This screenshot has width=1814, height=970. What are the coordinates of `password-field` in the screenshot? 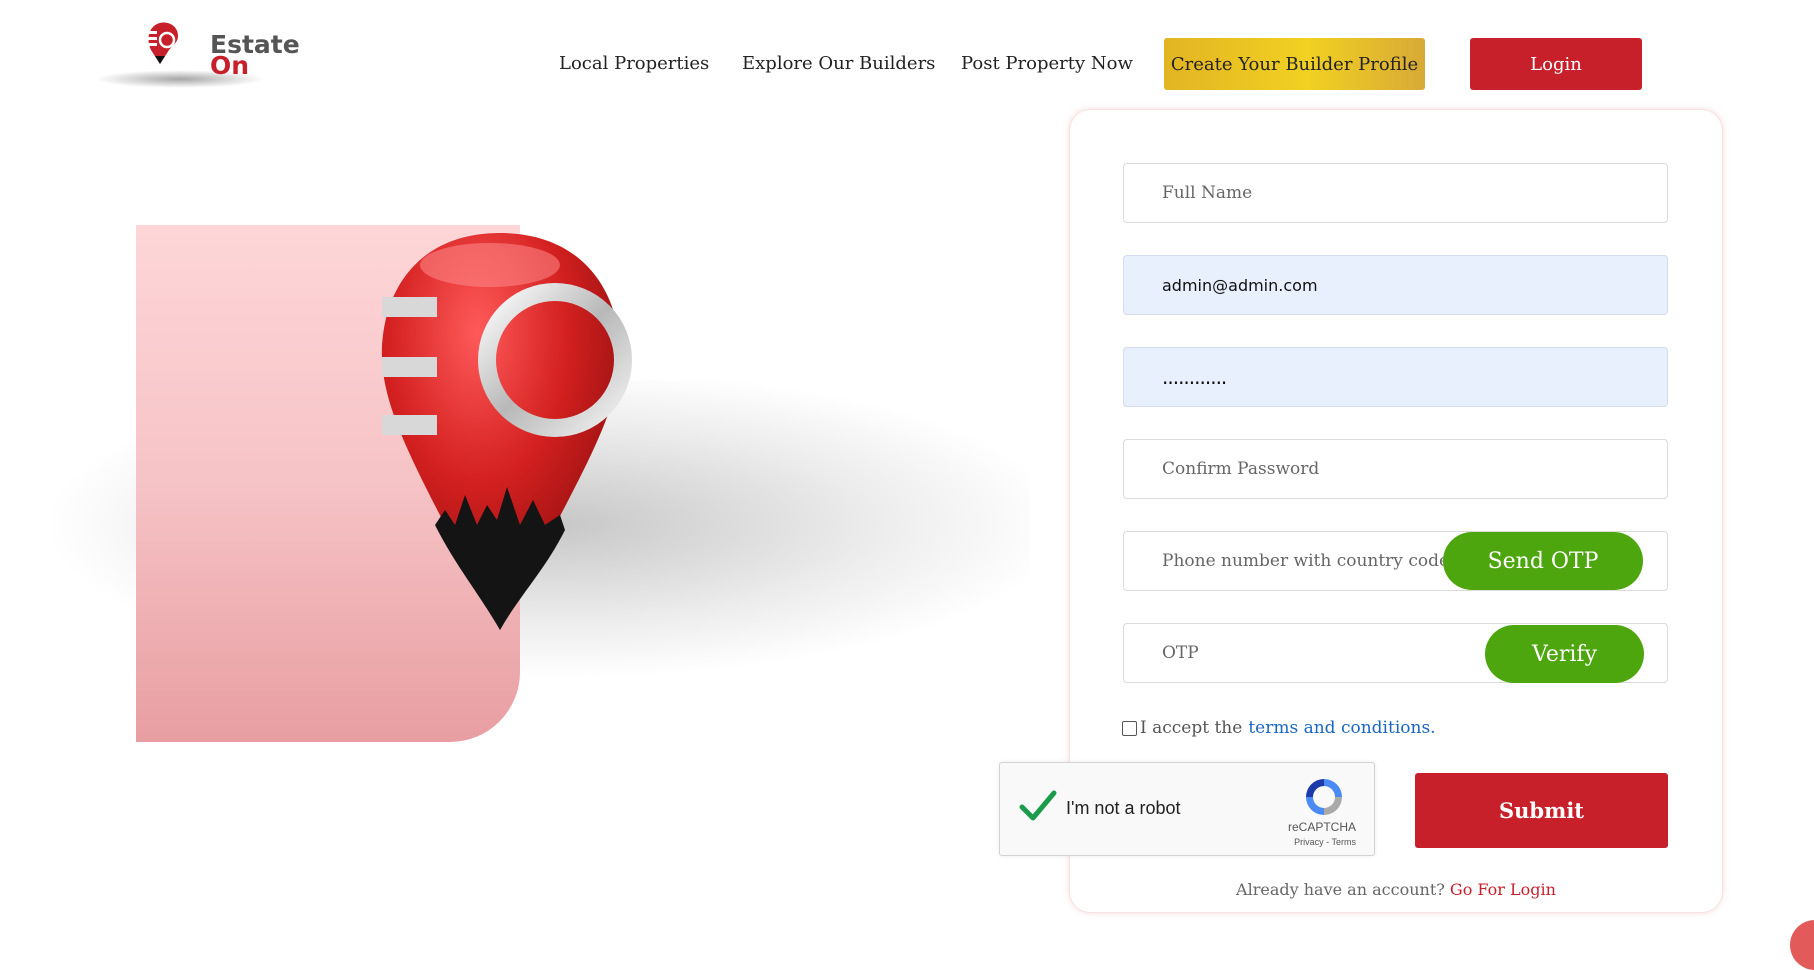 It's located at (1395, 377).